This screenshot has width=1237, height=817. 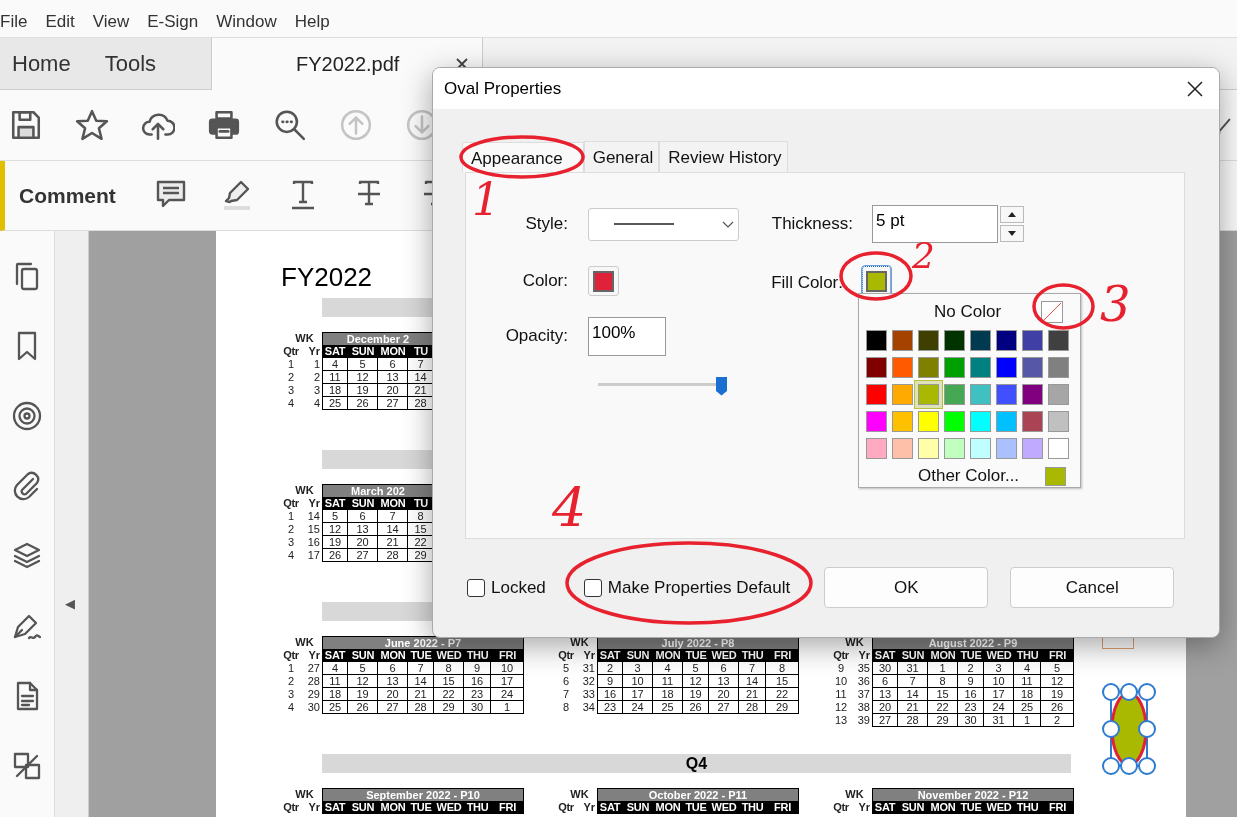 I want to click on menu-item: Help, so click(x=312, y=21).